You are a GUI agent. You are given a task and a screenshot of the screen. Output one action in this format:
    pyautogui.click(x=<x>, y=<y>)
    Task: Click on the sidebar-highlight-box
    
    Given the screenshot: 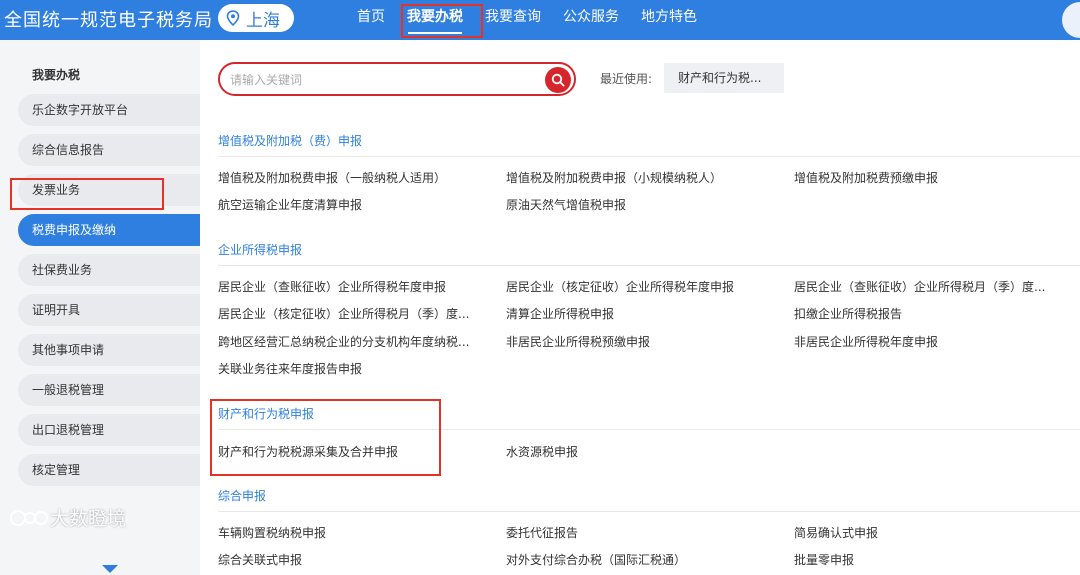 What is the action you would take?
    pyautogui.click(x=87, y=194)
    